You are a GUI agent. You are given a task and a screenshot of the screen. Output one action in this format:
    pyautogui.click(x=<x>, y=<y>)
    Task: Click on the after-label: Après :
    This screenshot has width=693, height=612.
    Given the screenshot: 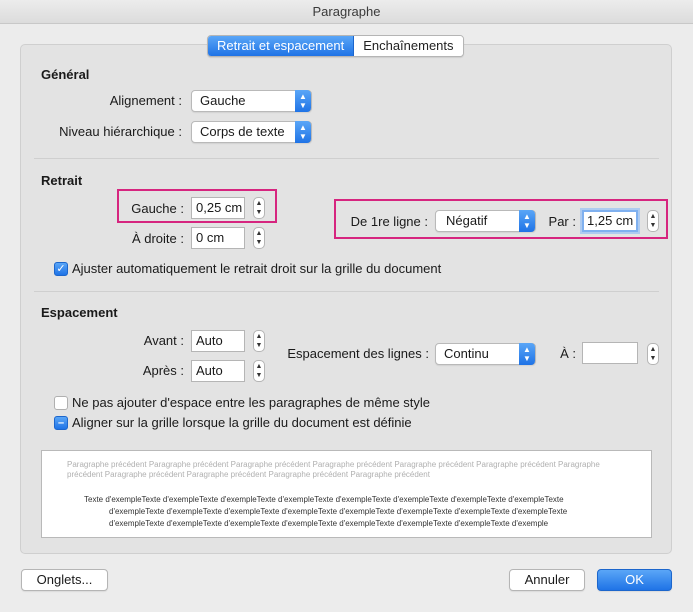 What is the action you would take?
    pyautogui.click(x=163, y=370)
    